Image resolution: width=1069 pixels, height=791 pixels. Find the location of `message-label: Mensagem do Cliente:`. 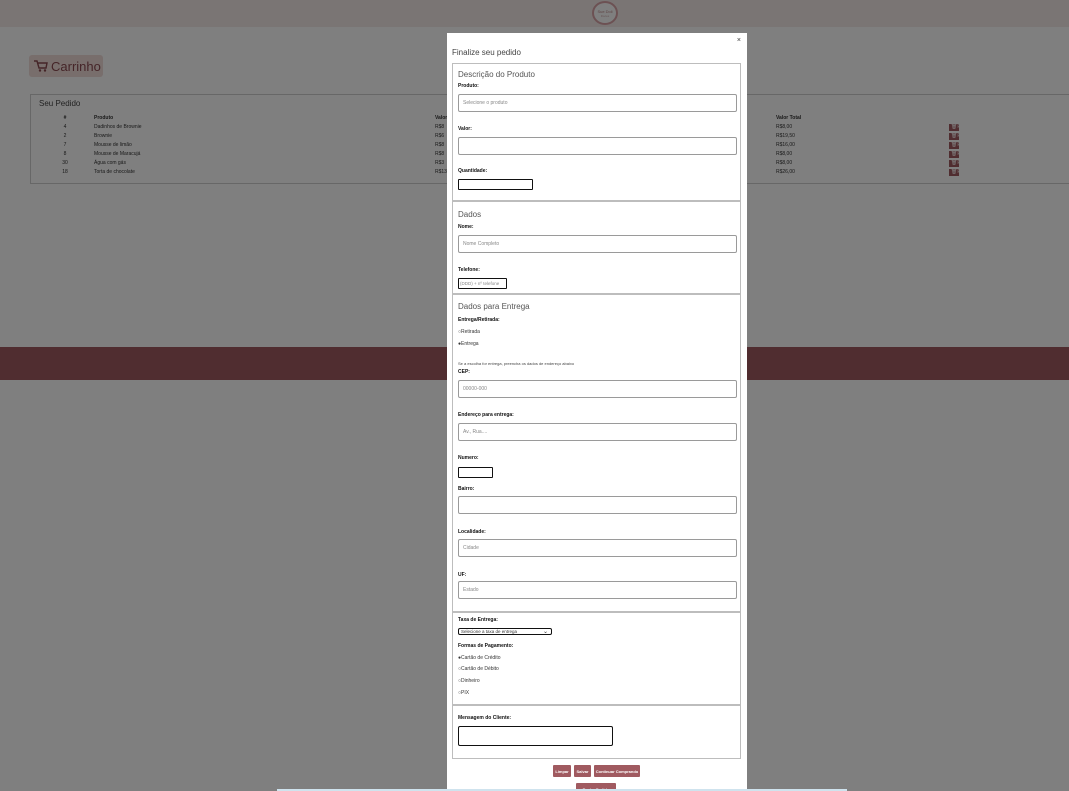

message-label: Mensagem do Cliente: is located at coordinates (485, 718).